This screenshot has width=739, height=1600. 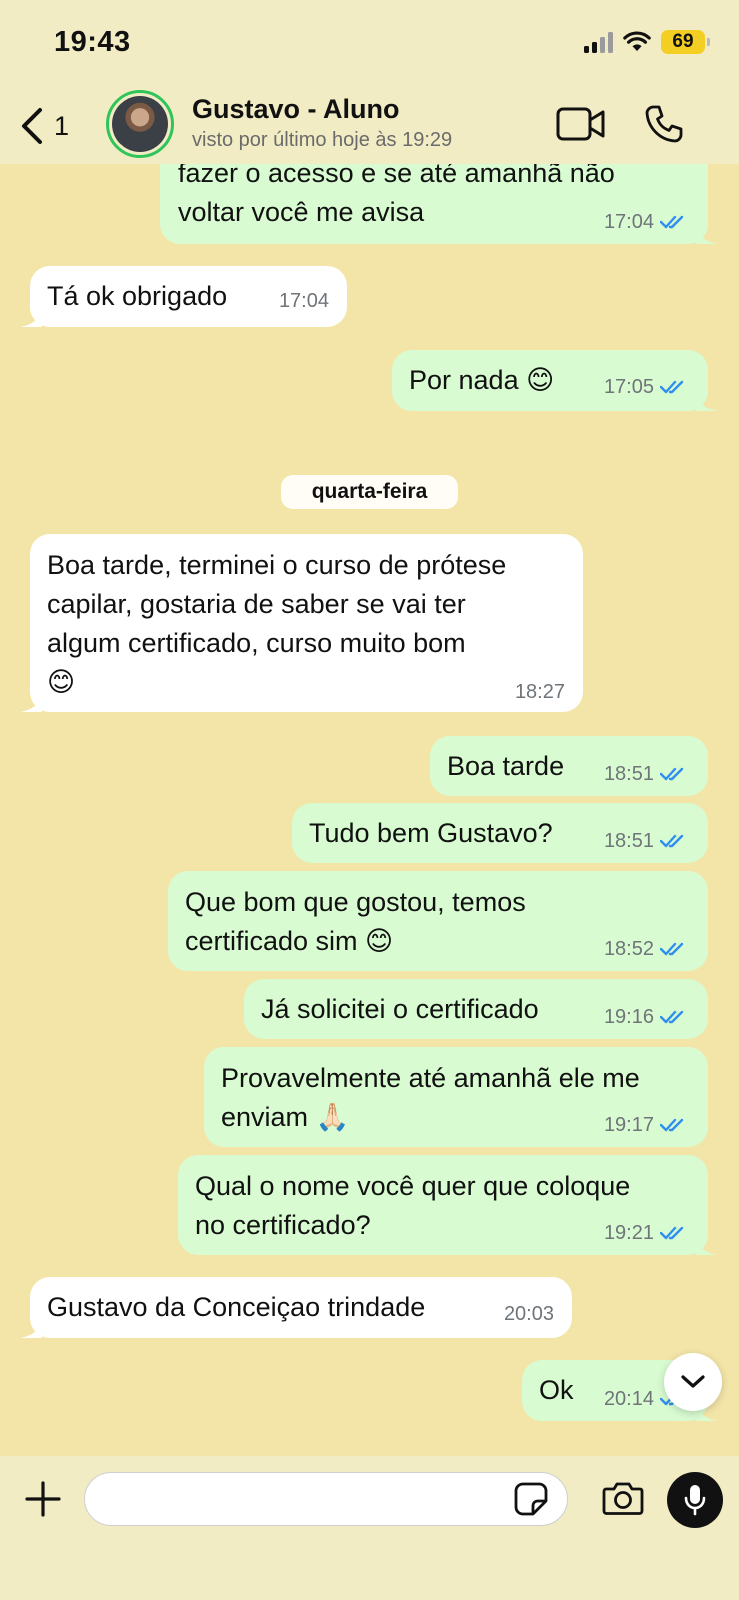 I want to click on sticker-icon, so click(x=531, y=1499).